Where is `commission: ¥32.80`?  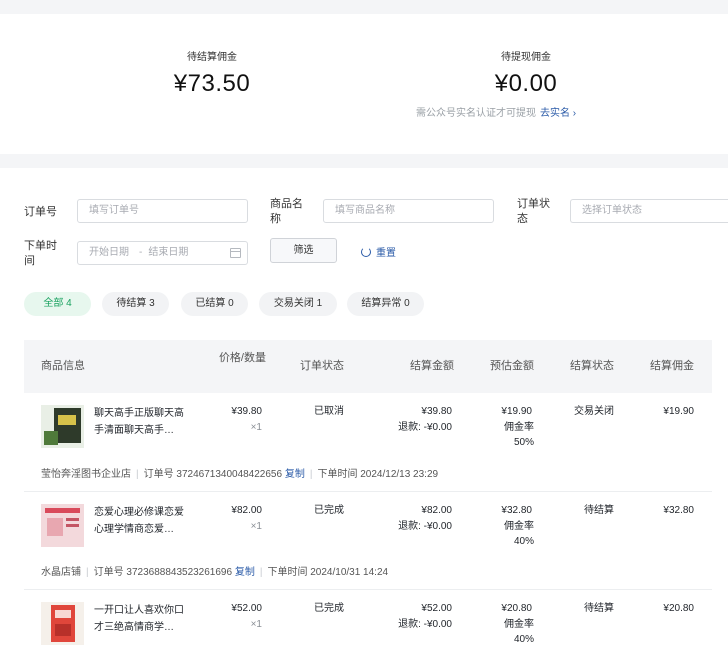
commission: ¥32.80 is located at coordinates (678, 510).